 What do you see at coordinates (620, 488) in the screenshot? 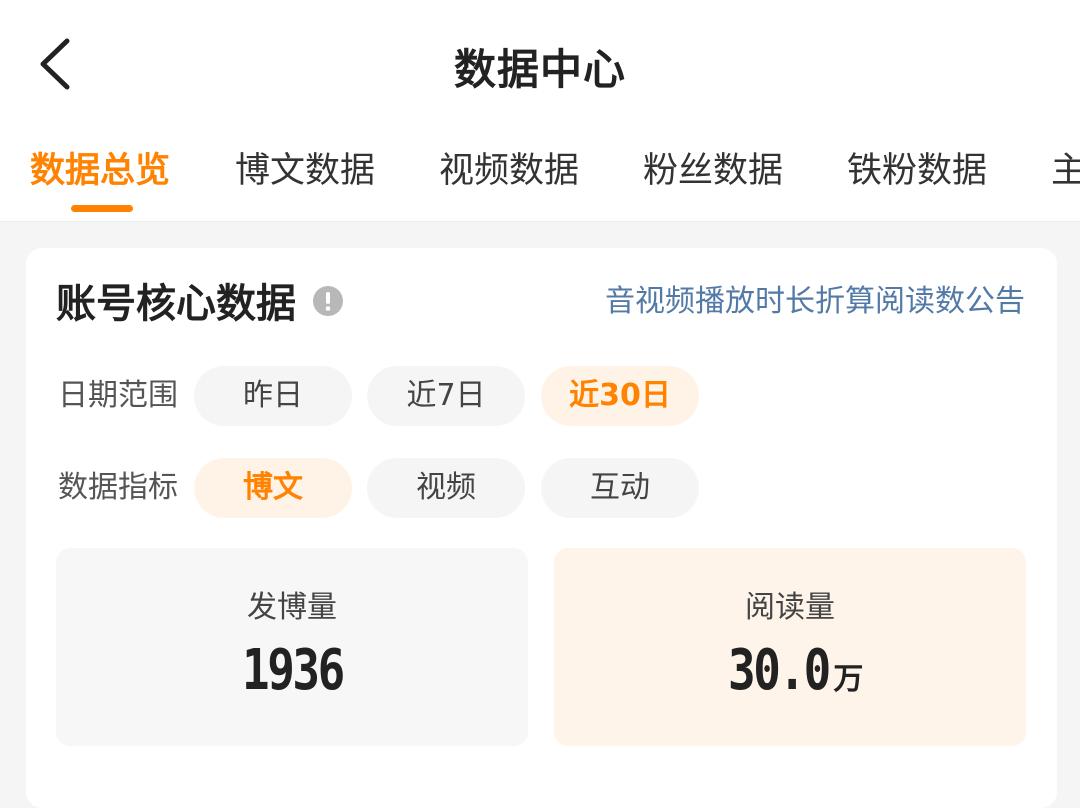
I see `metric-interaction-button: 互动` at bounding box center [620, 488].